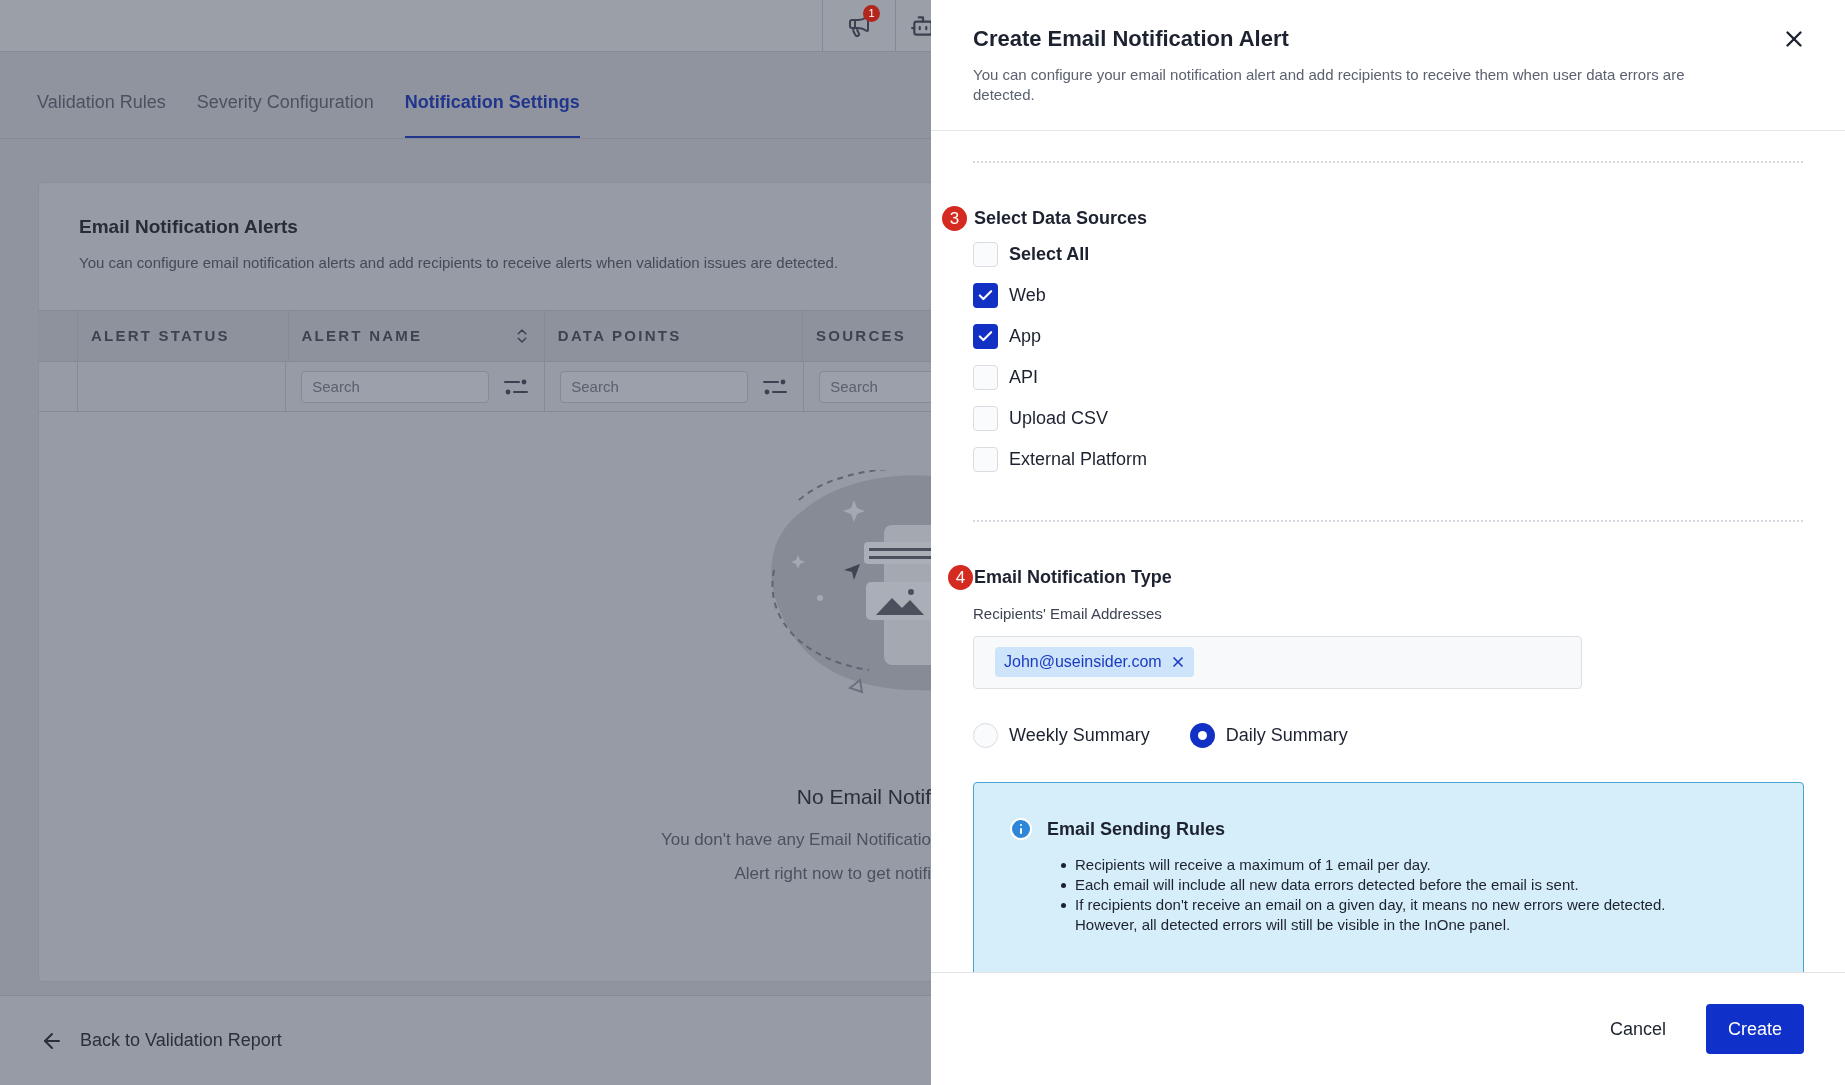 The width and height of the screenshot is (1845, 1085). Describe the element at coordinates (1268, 735) in the screenshot. I see `radio-option: Daily Summary` at that location.